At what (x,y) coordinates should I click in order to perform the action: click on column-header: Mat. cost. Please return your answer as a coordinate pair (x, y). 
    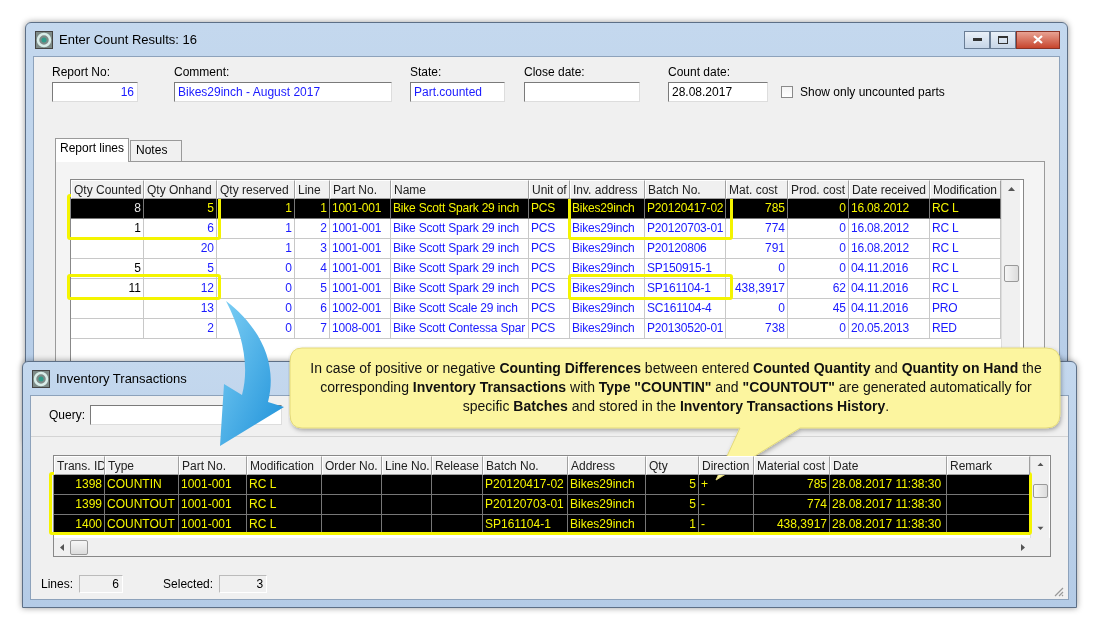
    Looking at the image, I should click on (757, 189).